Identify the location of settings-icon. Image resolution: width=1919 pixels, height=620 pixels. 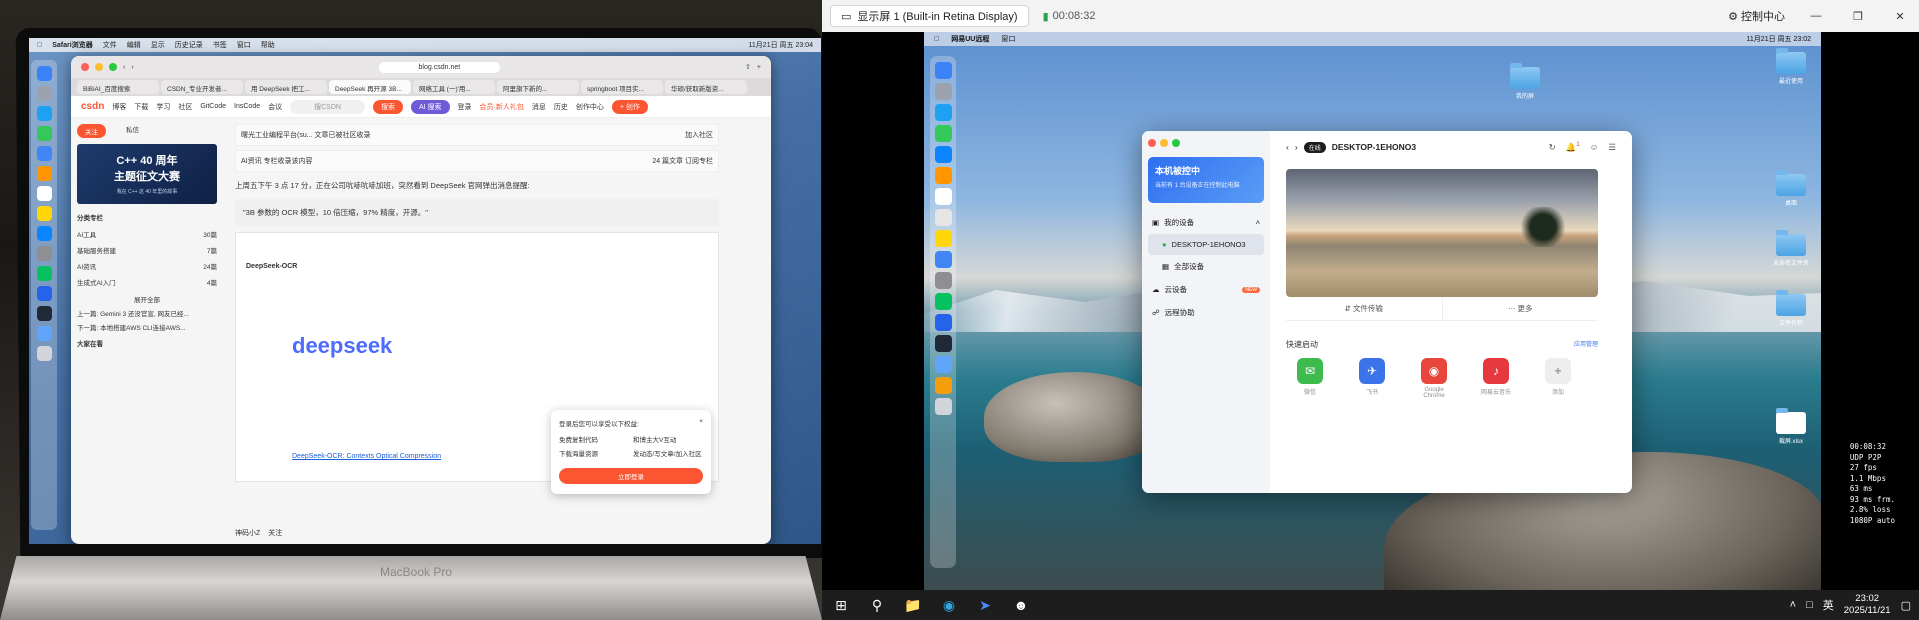
(943, 280).